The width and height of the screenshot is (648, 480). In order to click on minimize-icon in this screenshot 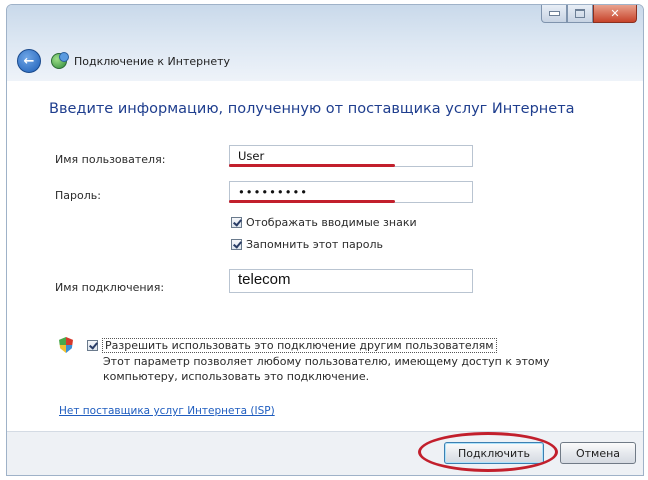, I will do `click(554, 13)`.